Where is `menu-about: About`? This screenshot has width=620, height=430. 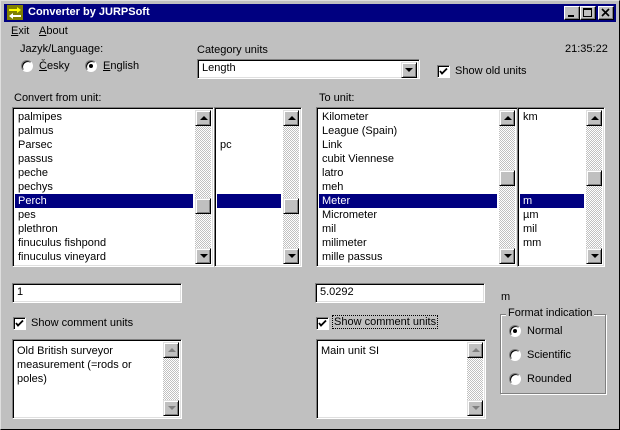 menu-about: About is located at coordinates (53, 31).